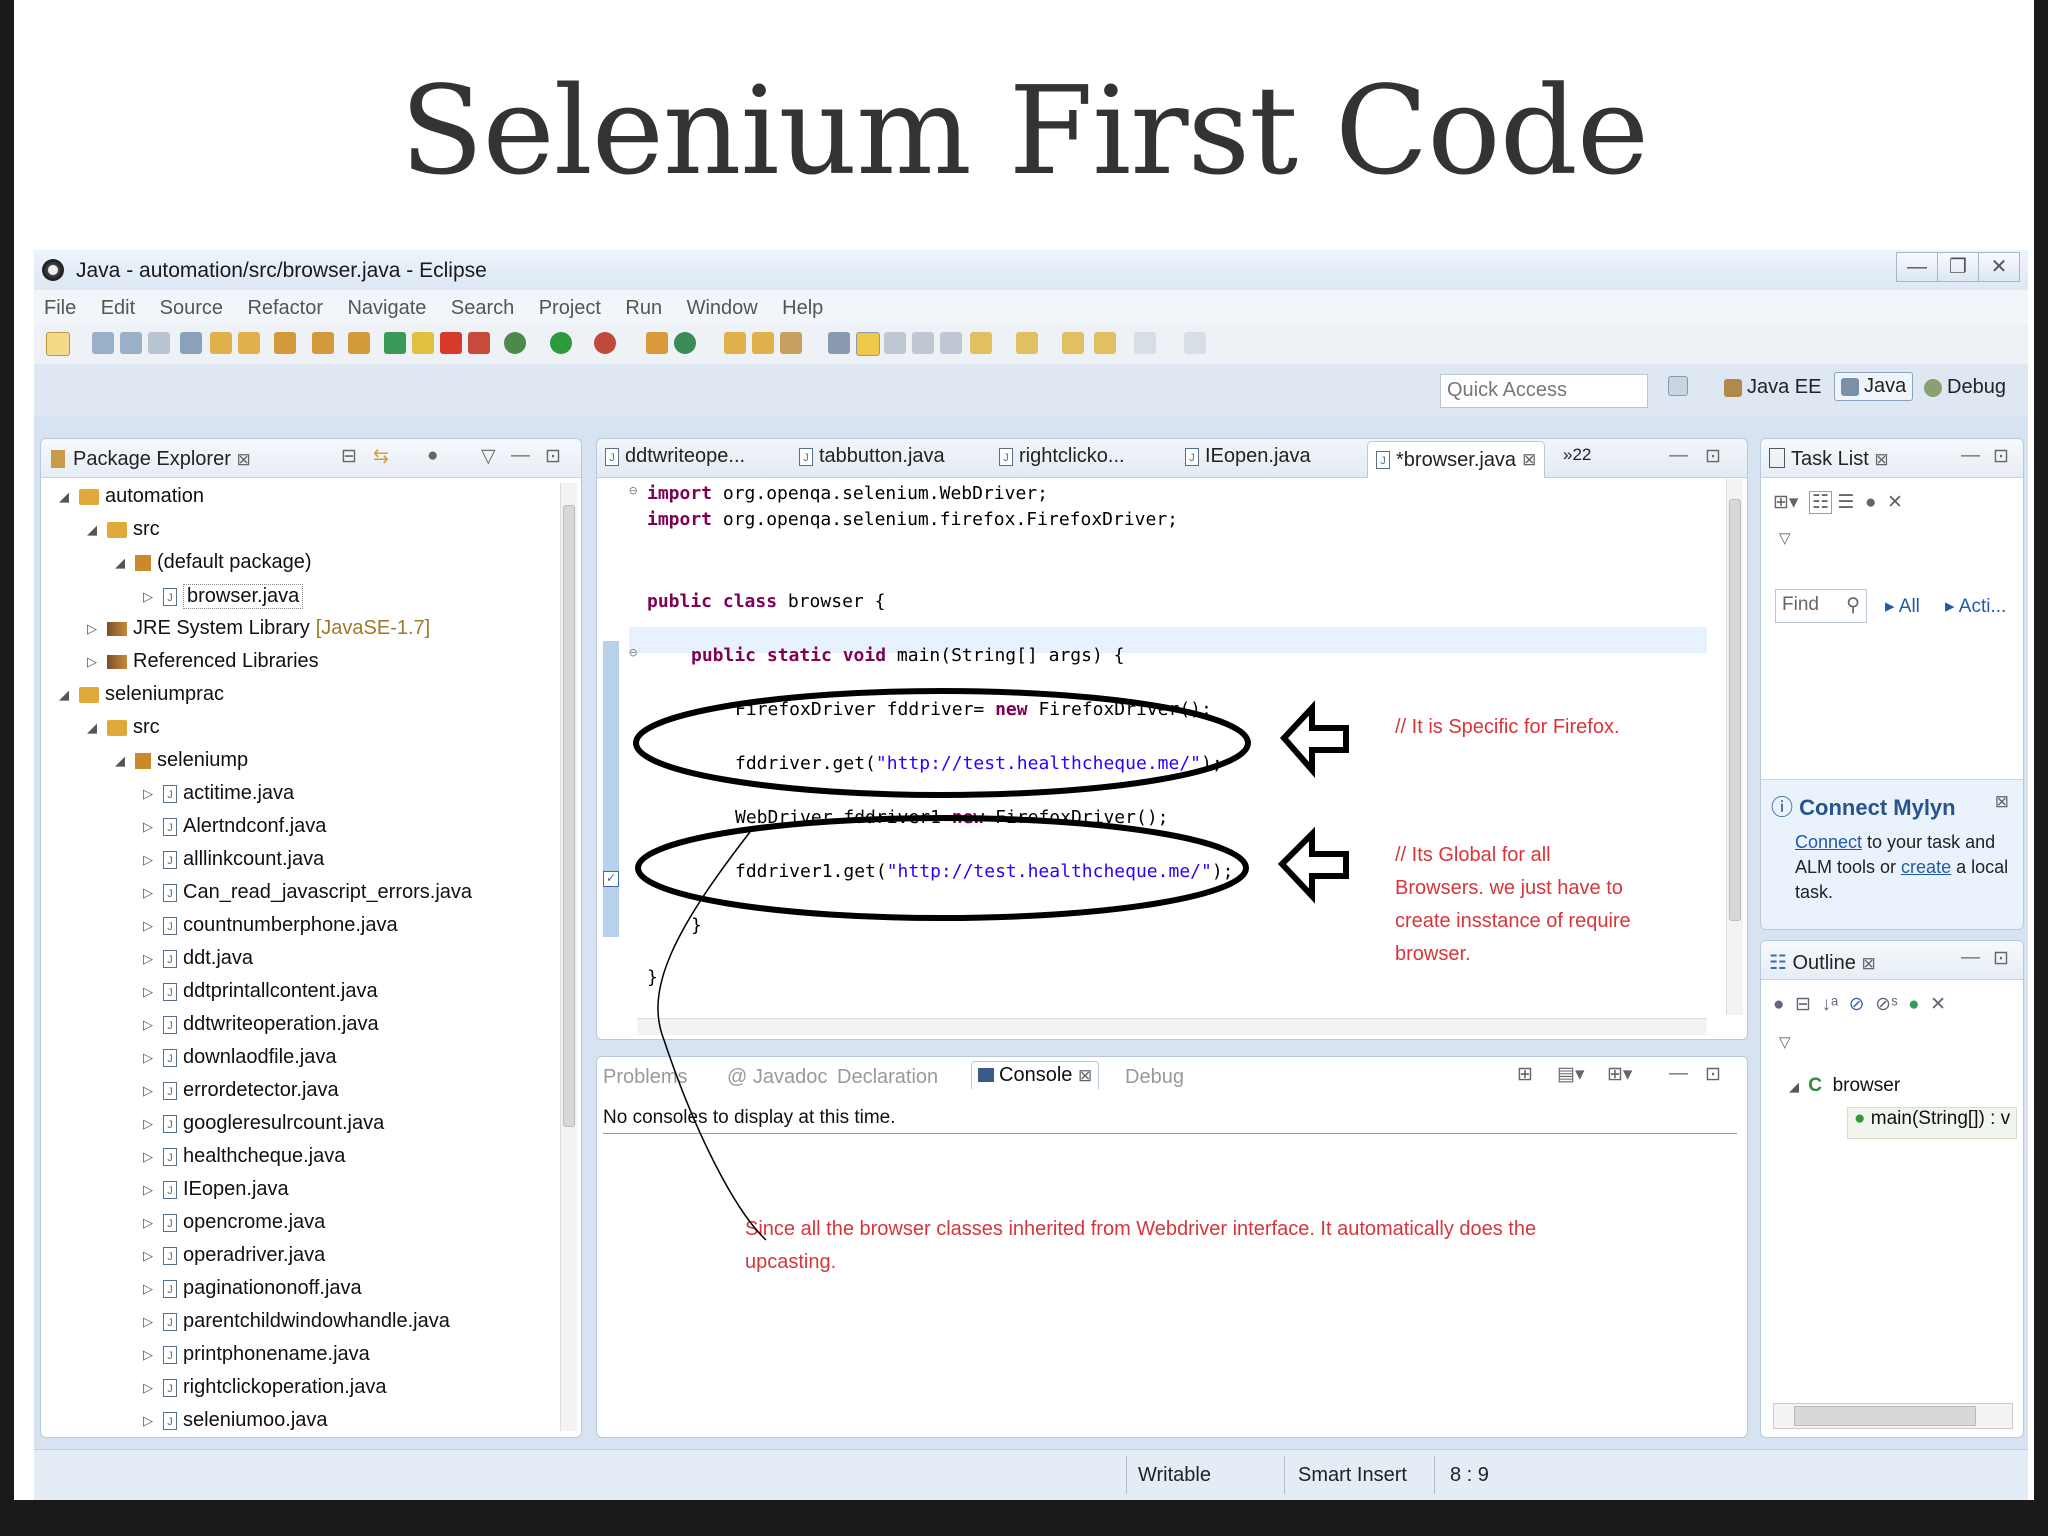  I want to click on annotation-overlay, so click(991, 964).